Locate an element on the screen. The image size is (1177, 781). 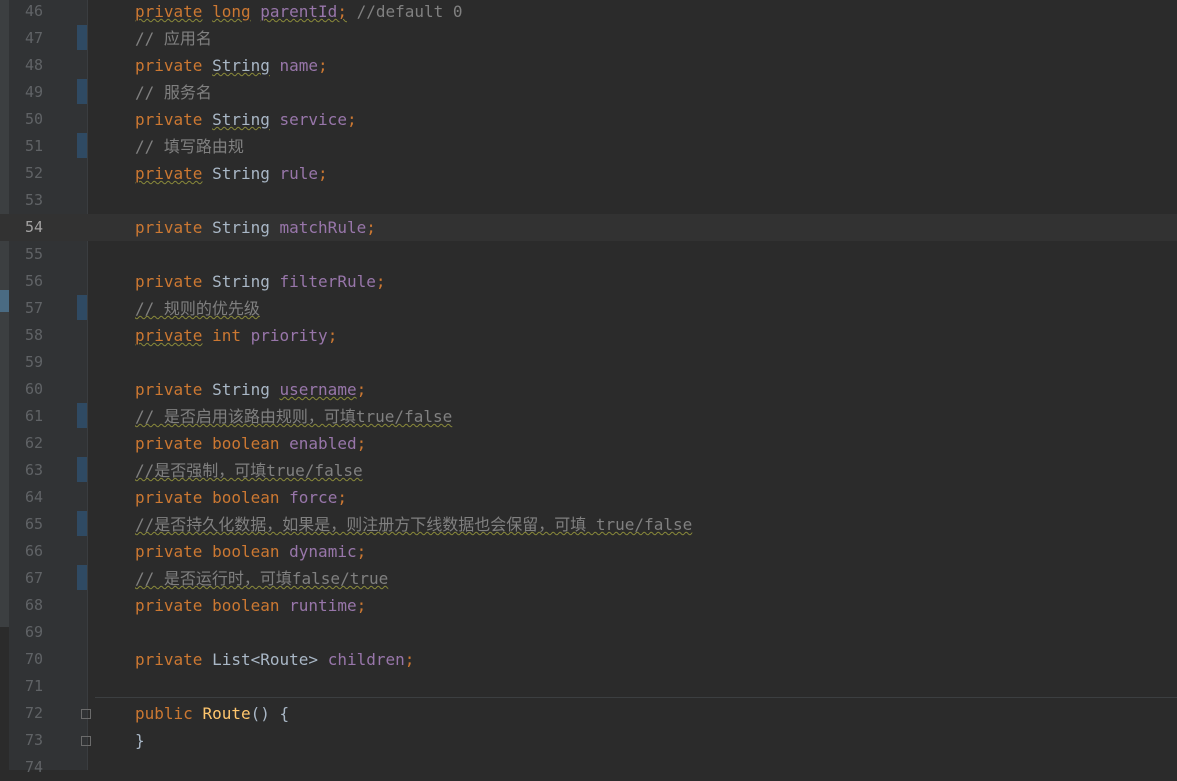
line-number: 69 is located at coordinates (26, 632).